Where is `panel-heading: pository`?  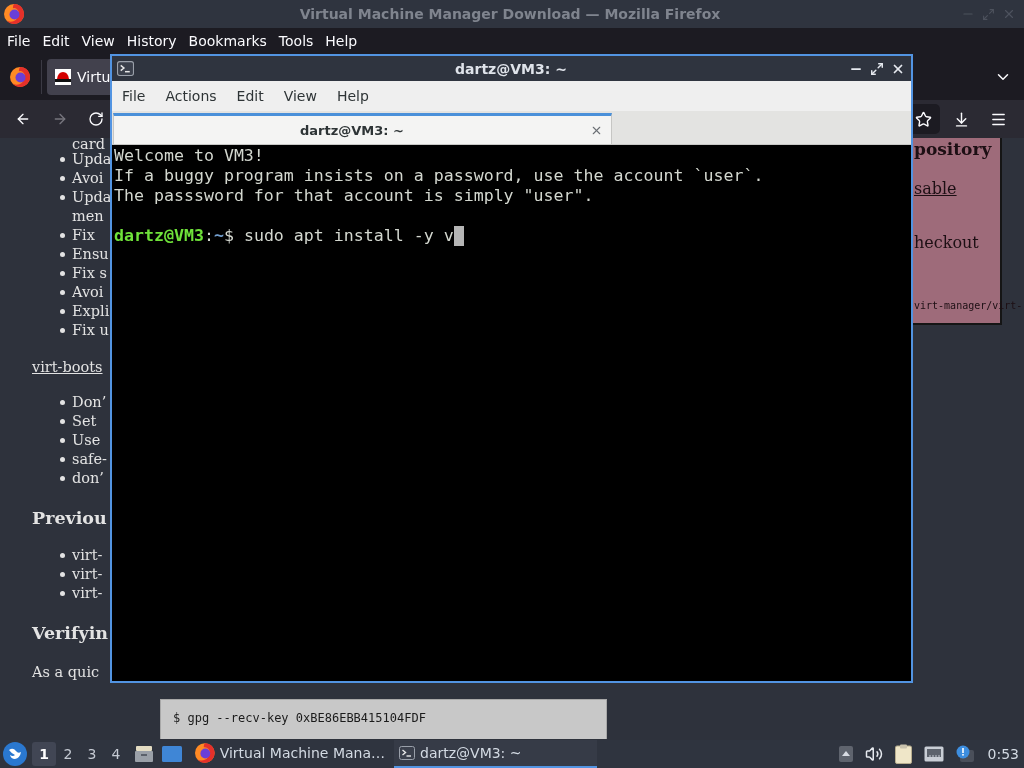 panel-heading: pository is located at coordinates (953, 149).